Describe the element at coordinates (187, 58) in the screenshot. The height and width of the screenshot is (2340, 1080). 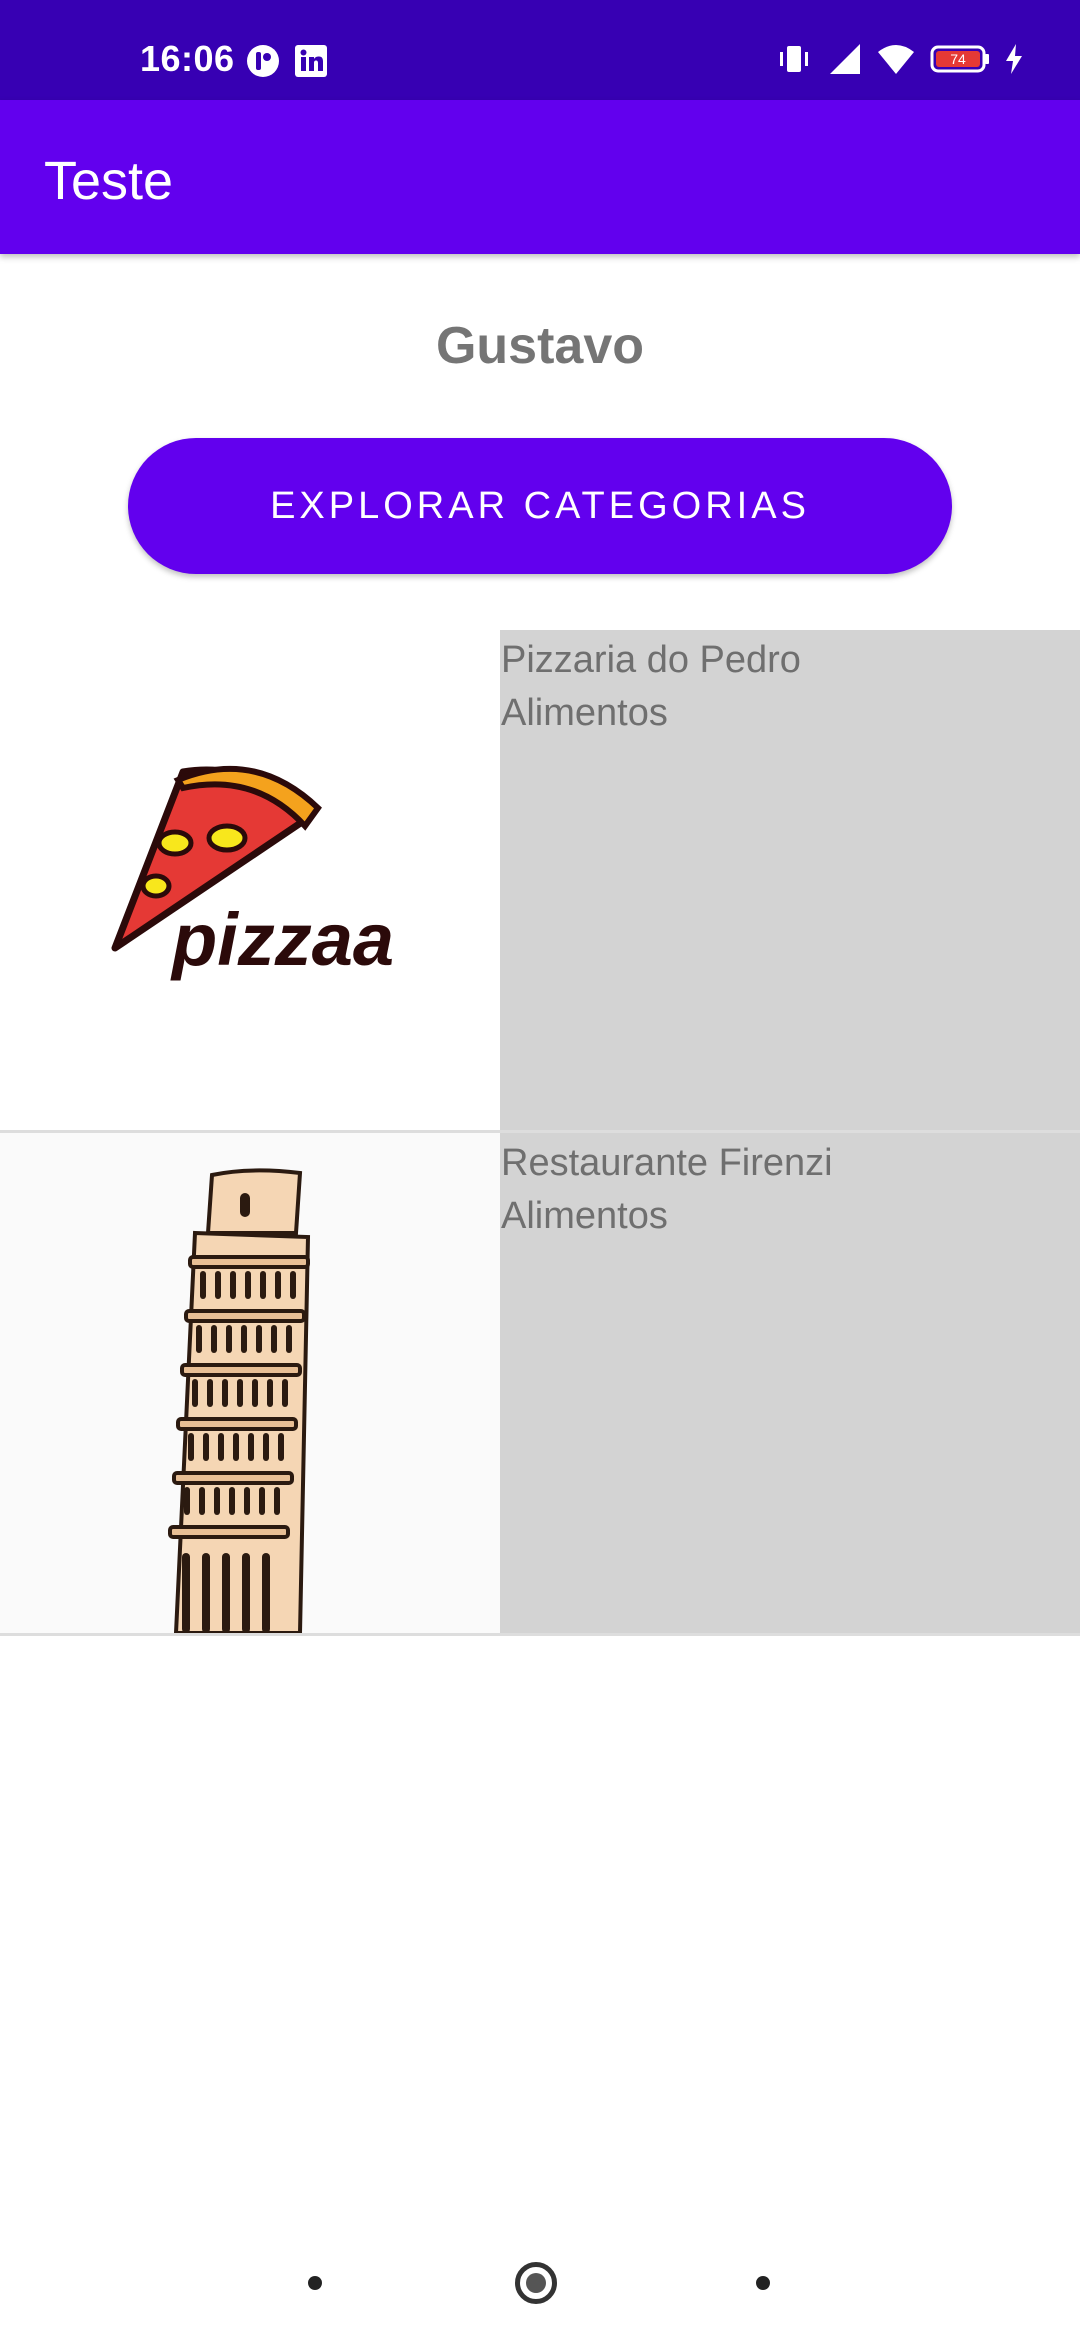
I see `status-time: 16:06` at that location.